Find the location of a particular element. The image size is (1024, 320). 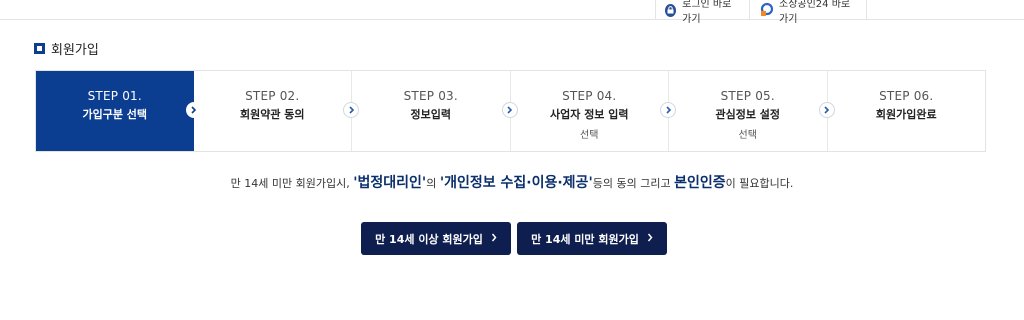

step-3: STEP 03. 정보입력 is located at coordinates (435, 111).